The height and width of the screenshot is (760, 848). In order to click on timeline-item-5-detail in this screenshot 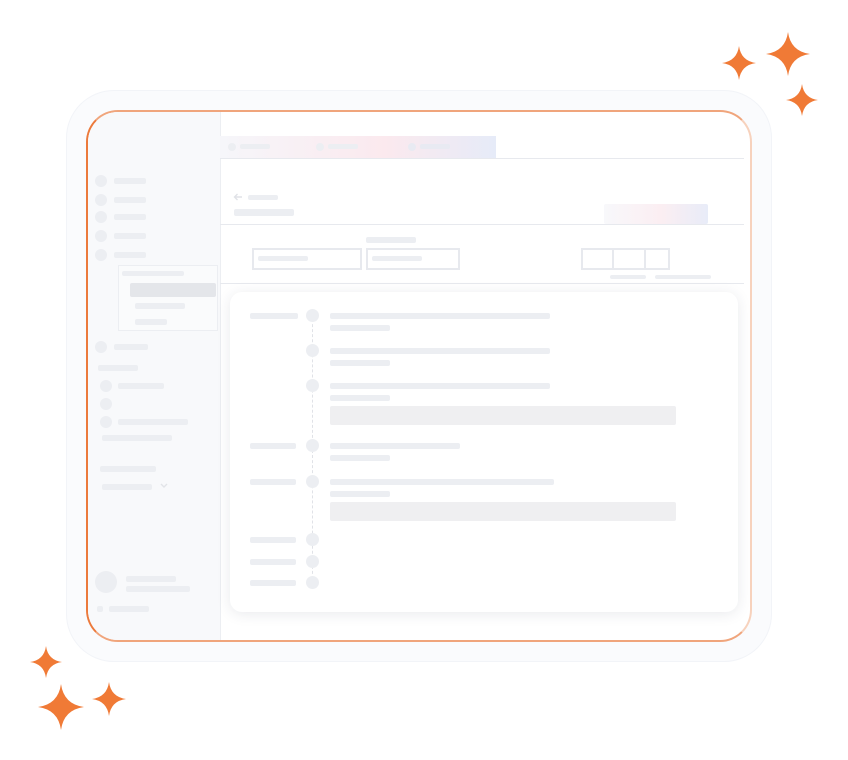, I will do `click(503, 511)`.